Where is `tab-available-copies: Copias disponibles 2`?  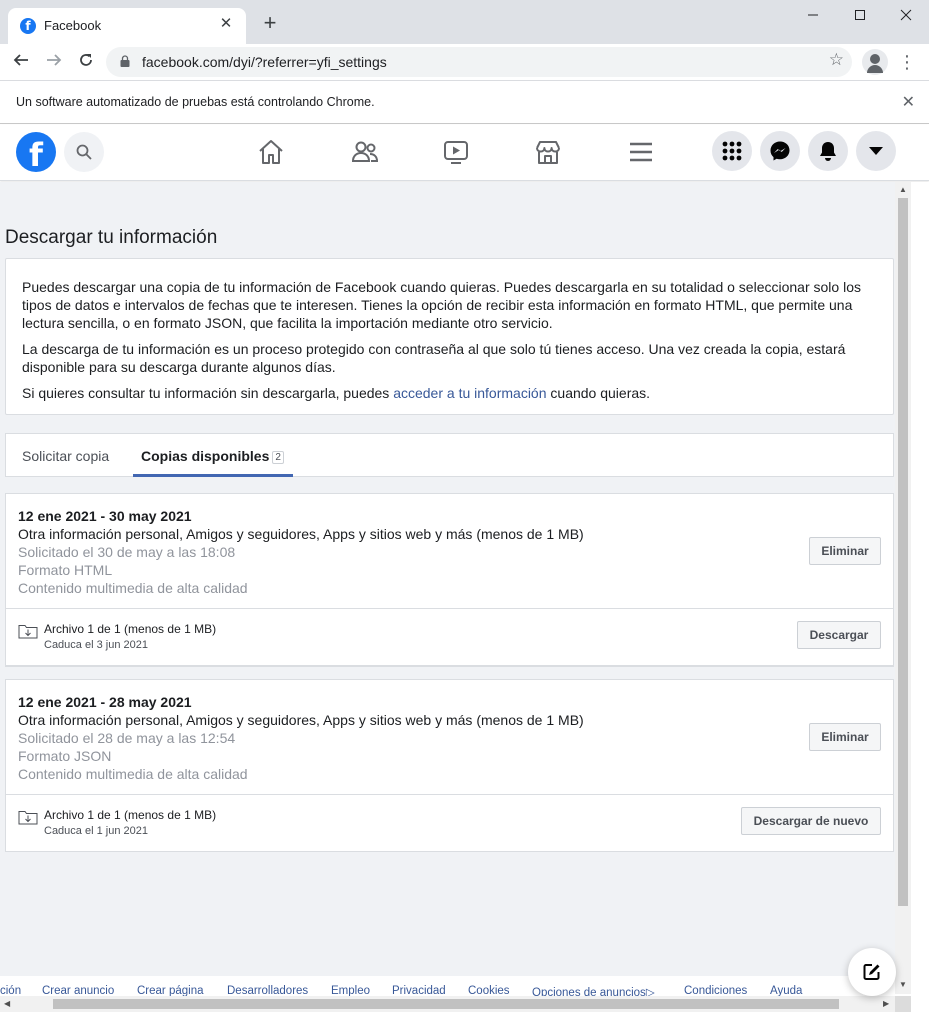 tab-available-copies: Copias disponibles 2 is located at coordinates (213, 455).